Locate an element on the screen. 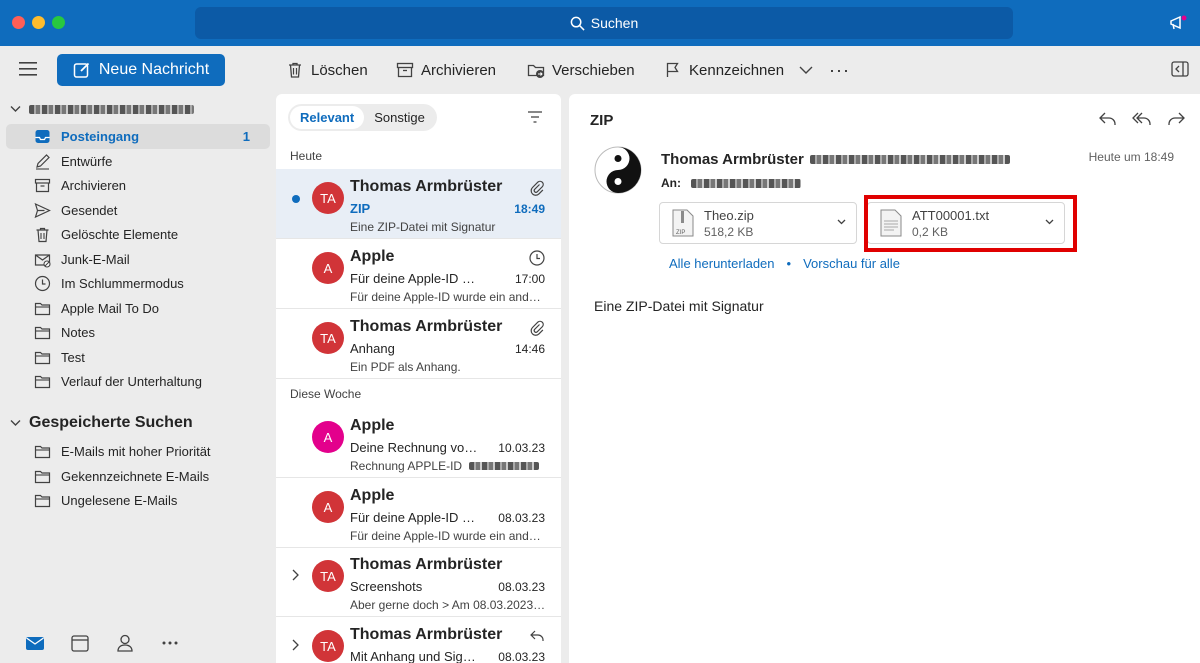  more-label: ··· is located at coordinates (839, 69).